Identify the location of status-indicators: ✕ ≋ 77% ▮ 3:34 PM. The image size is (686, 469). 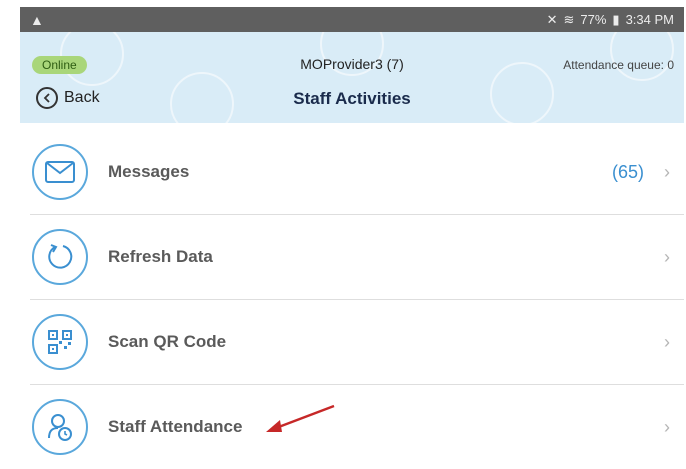
(610, 20).